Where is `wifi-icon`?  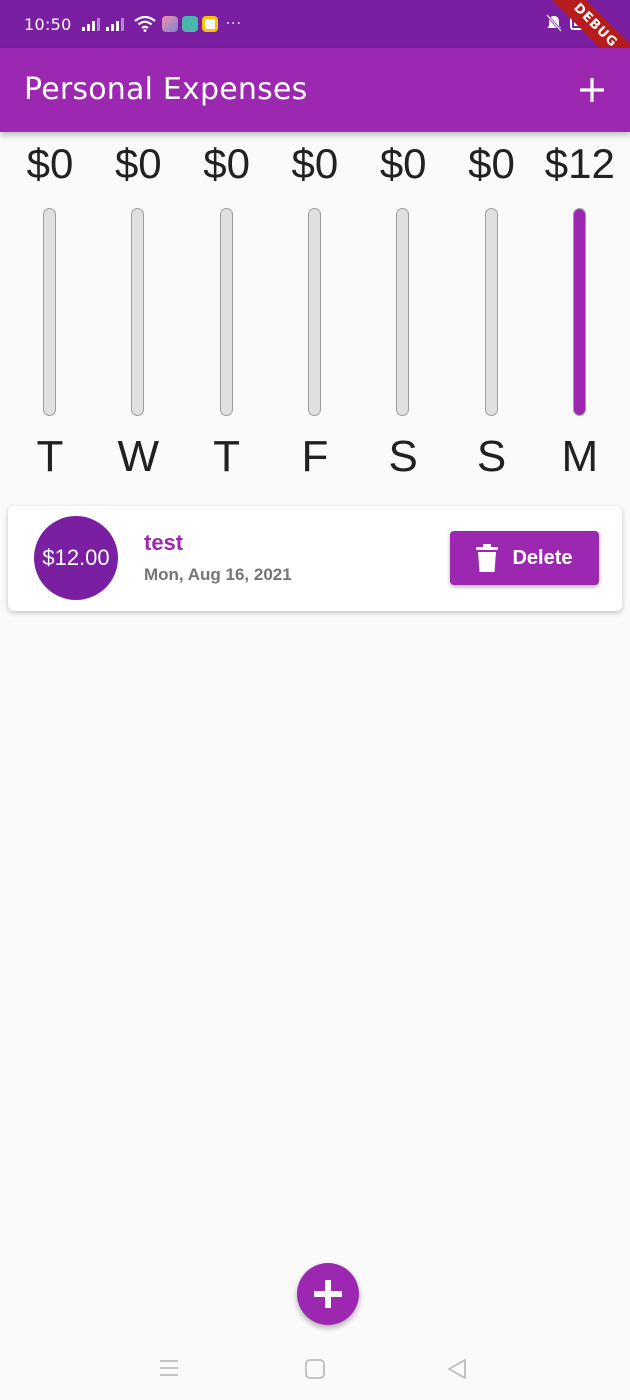 wifi-icon is located at coordinates (144, 24).